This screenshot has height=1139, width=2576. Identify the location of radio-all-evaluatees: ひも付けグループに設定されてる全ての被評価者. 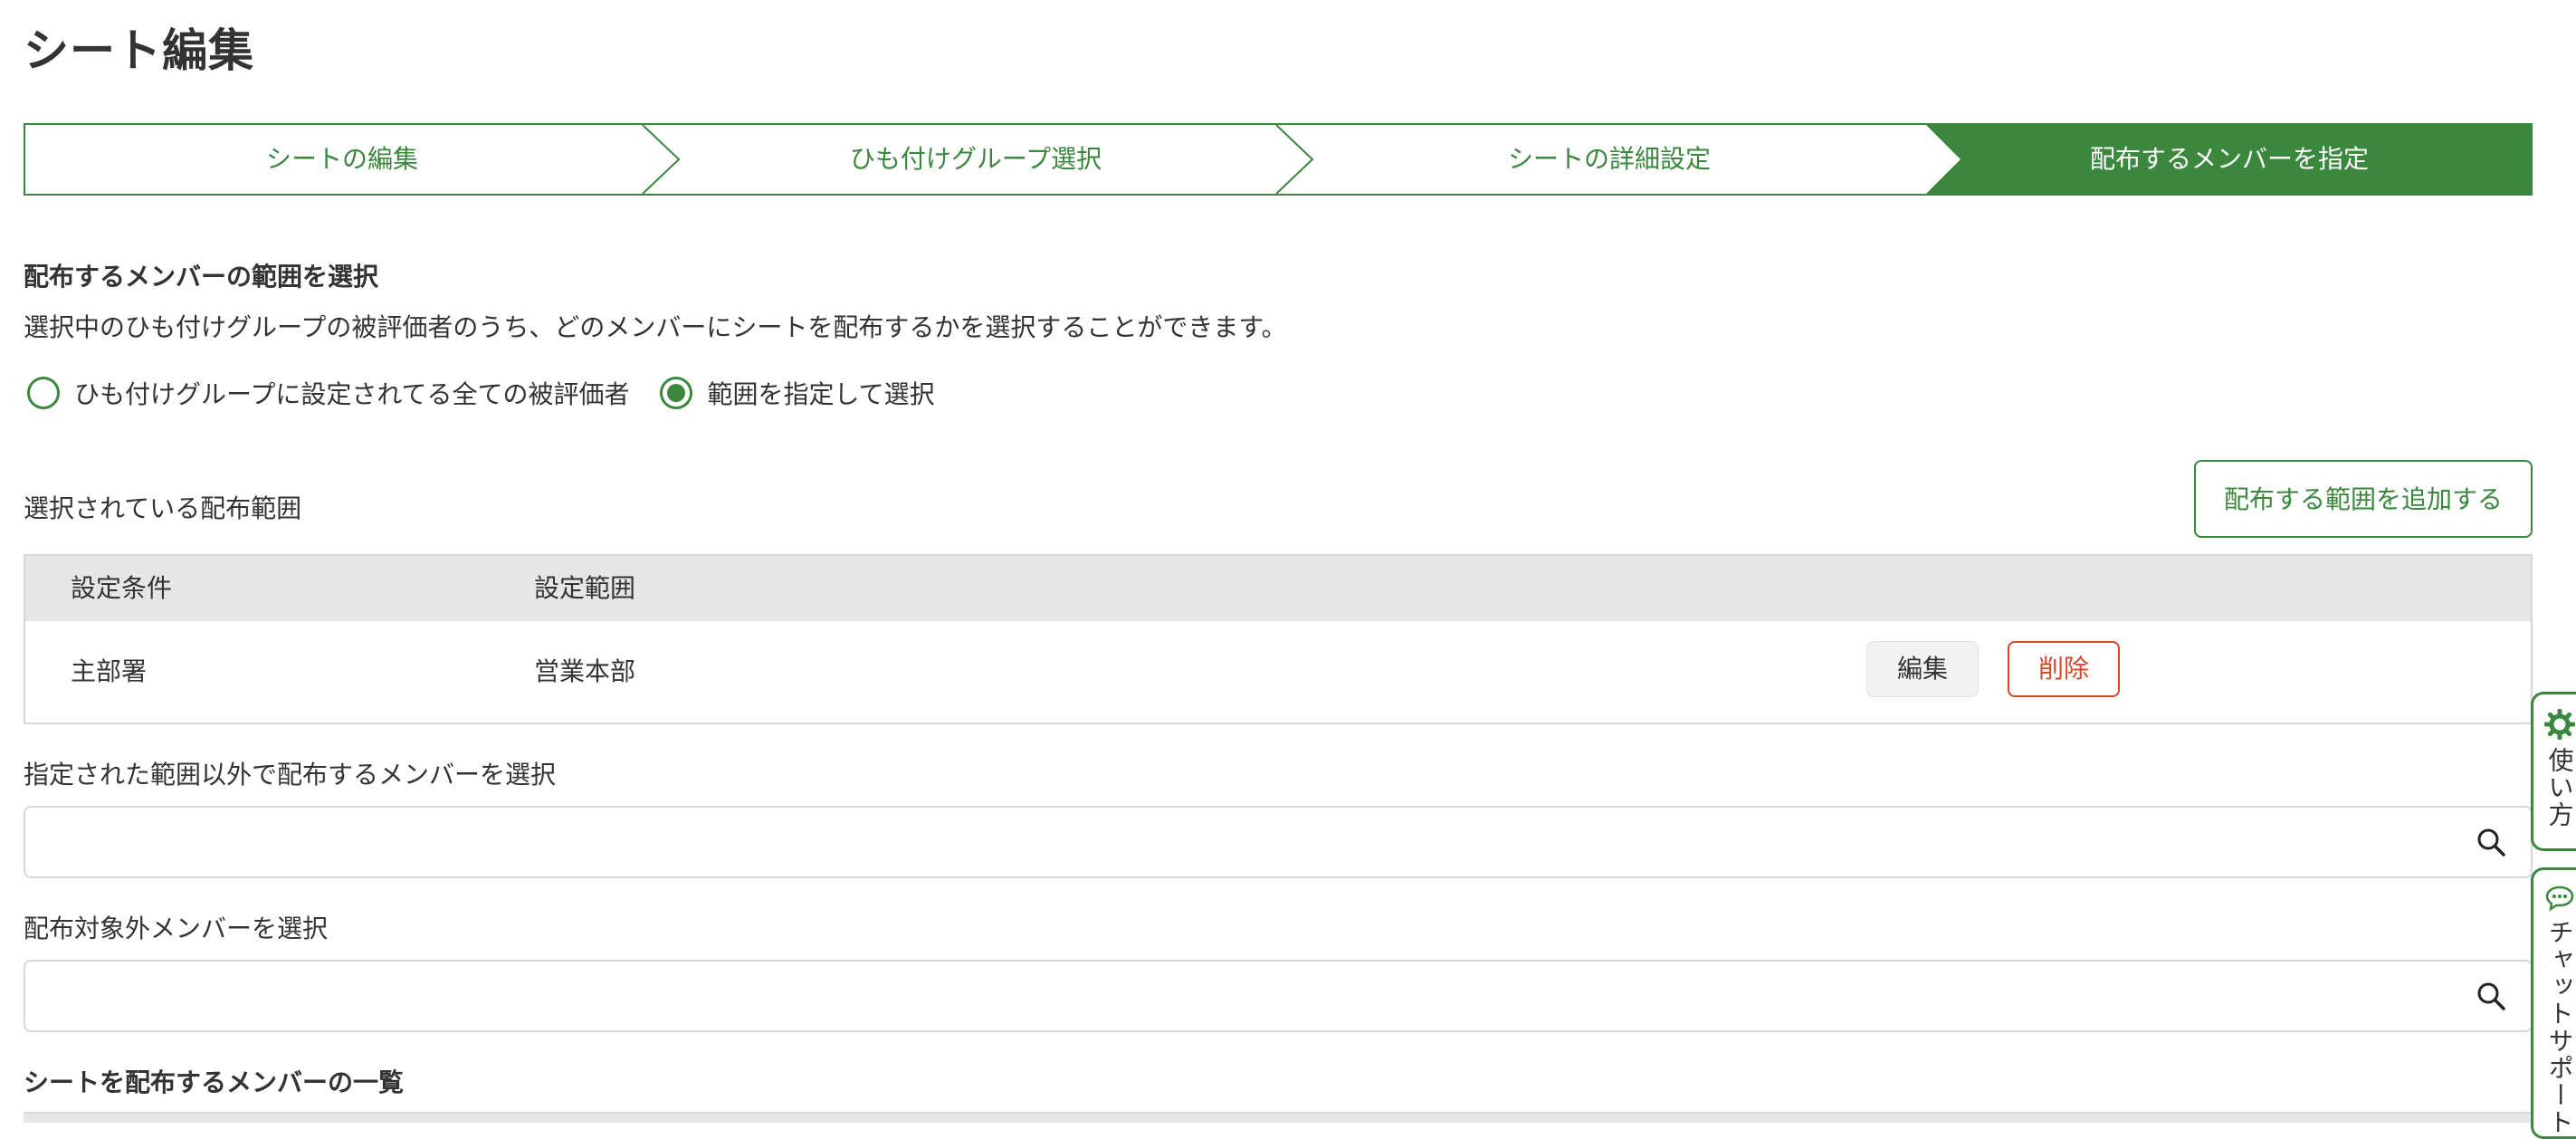
(328, 393).